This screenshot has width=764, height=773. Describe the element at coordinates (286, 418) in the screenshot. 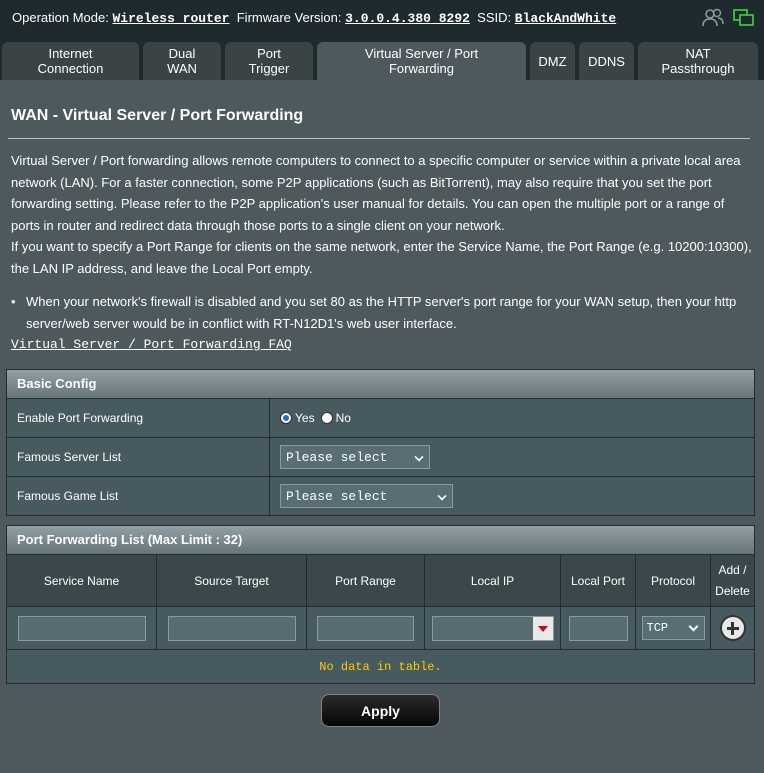

I see `radio-yes-button` at that location.